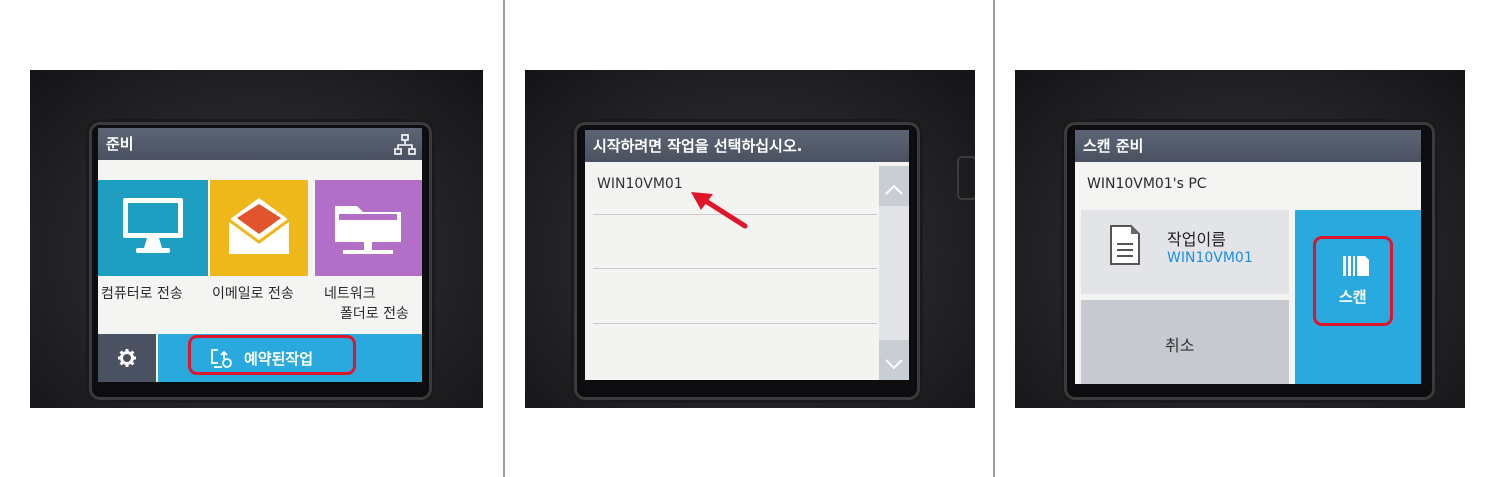 The height and width of the screenshot is (477, 1497). I want to click on gear-icon, so click(127, 360).